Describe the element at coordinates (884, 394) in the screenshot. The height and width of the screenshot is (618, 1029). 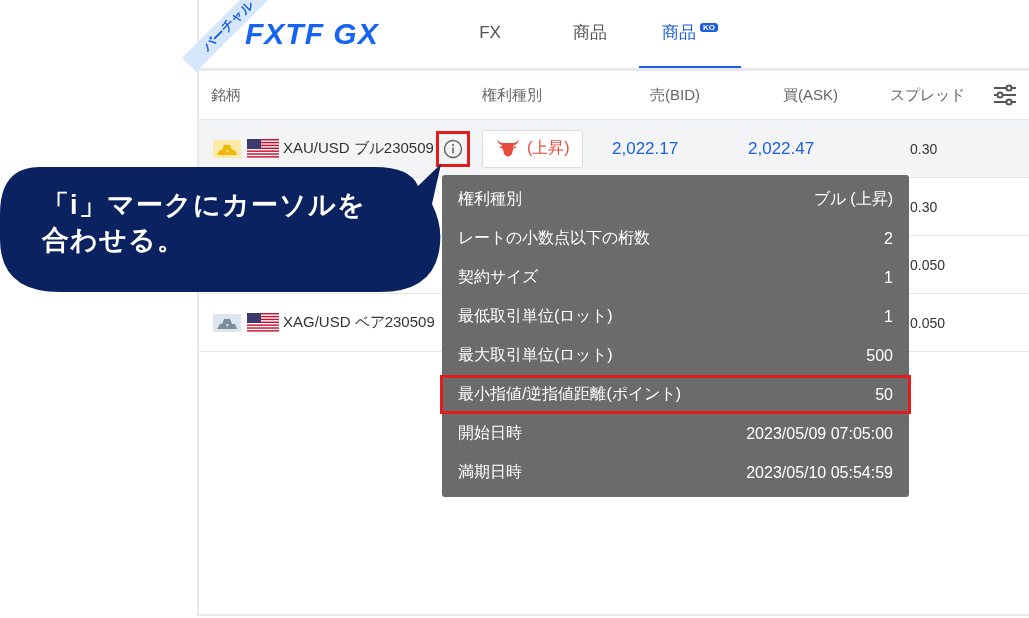
I see `tooltip-value: 50` at that location.